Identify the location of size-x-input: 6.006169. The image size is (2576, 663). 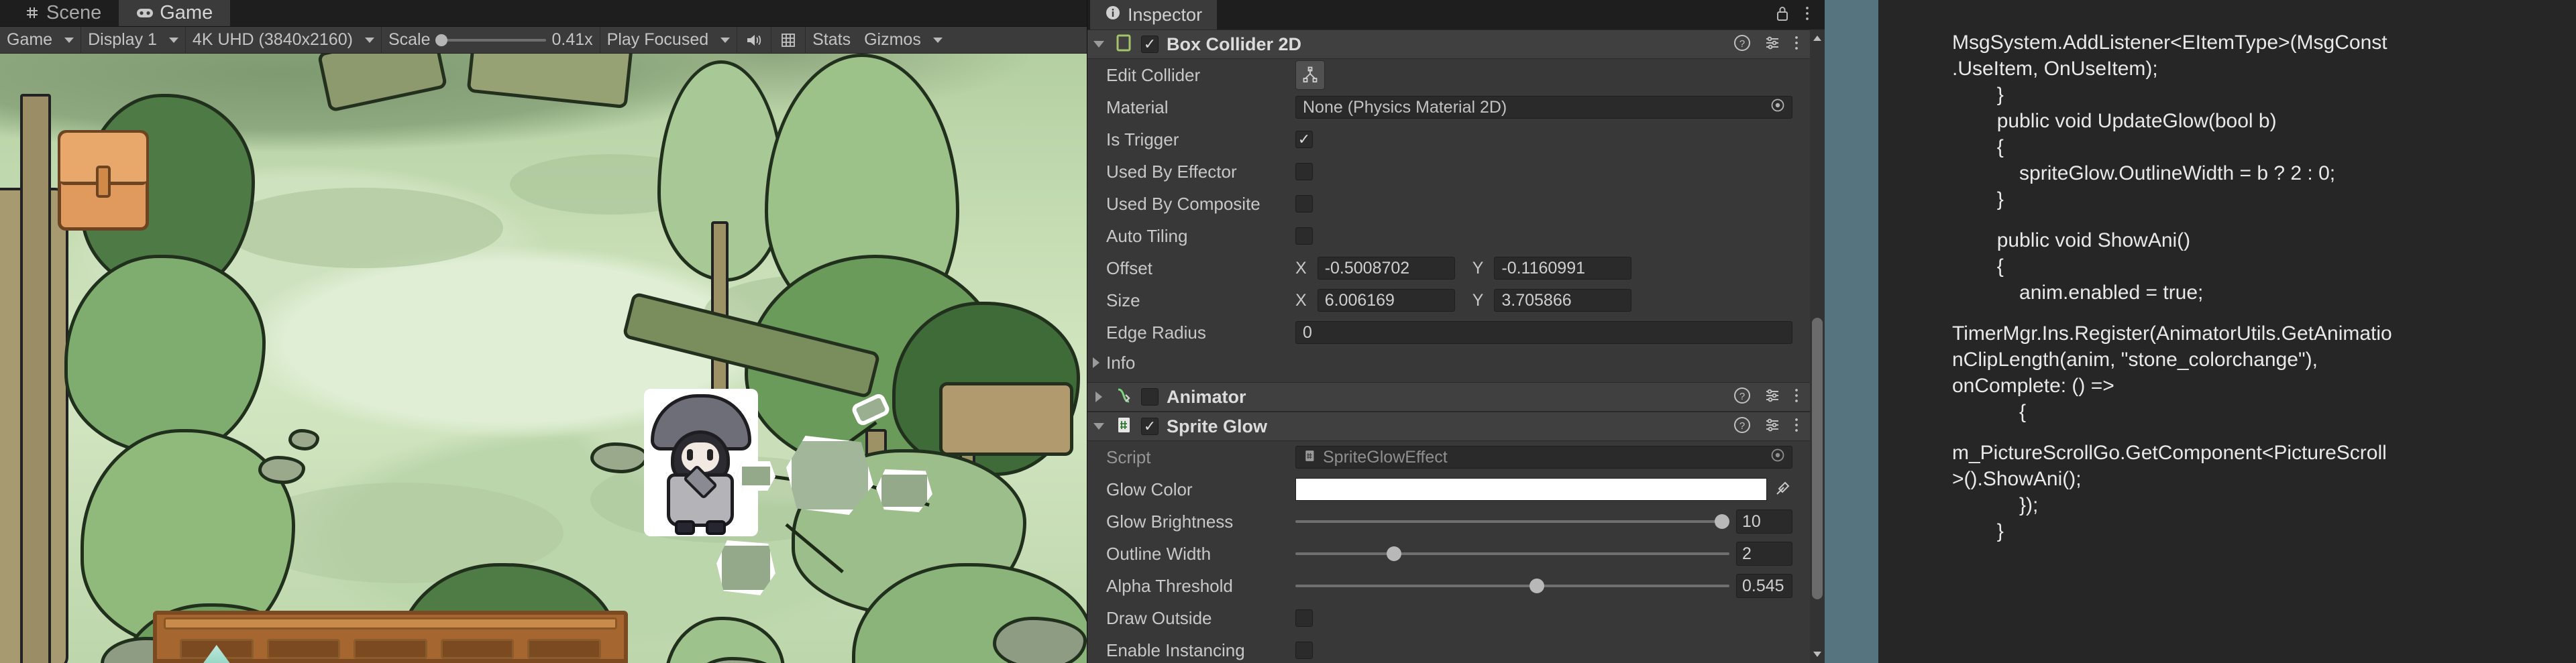
(1386, 300).